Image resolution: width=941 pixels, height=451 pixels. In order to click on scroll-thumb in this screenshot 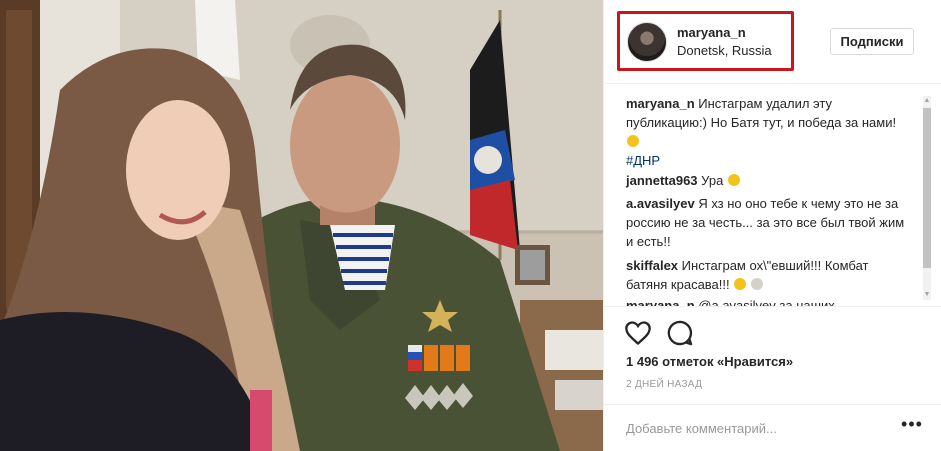, I will do `click(927, 188)`.